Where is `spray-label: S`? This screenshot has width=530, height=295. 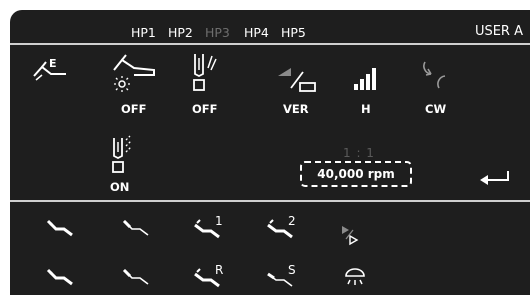
spray-label: S is located at coordinates (292, 270).